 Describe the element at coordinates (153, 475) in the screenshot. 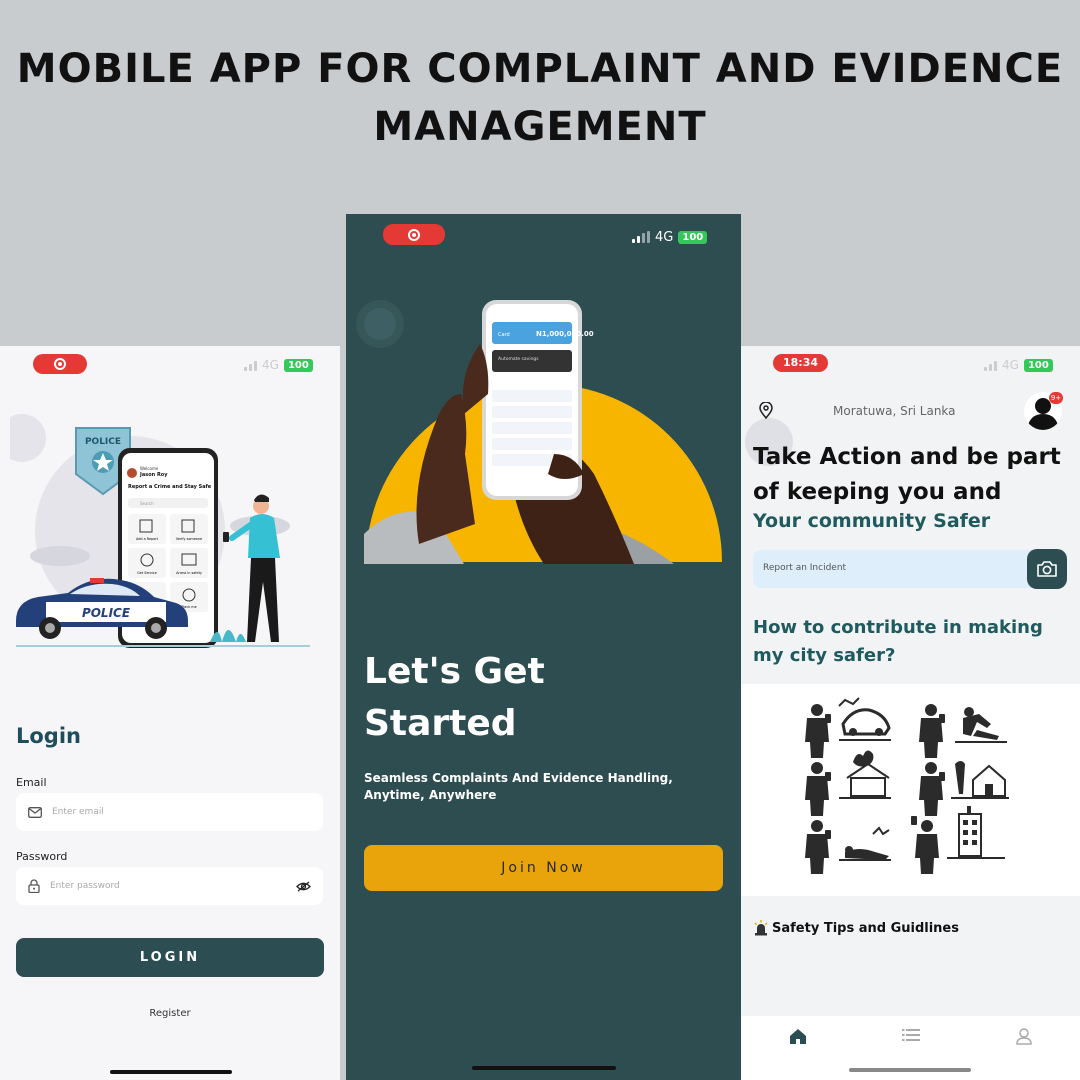

I see `phone-user: Jason Roy` at that location.